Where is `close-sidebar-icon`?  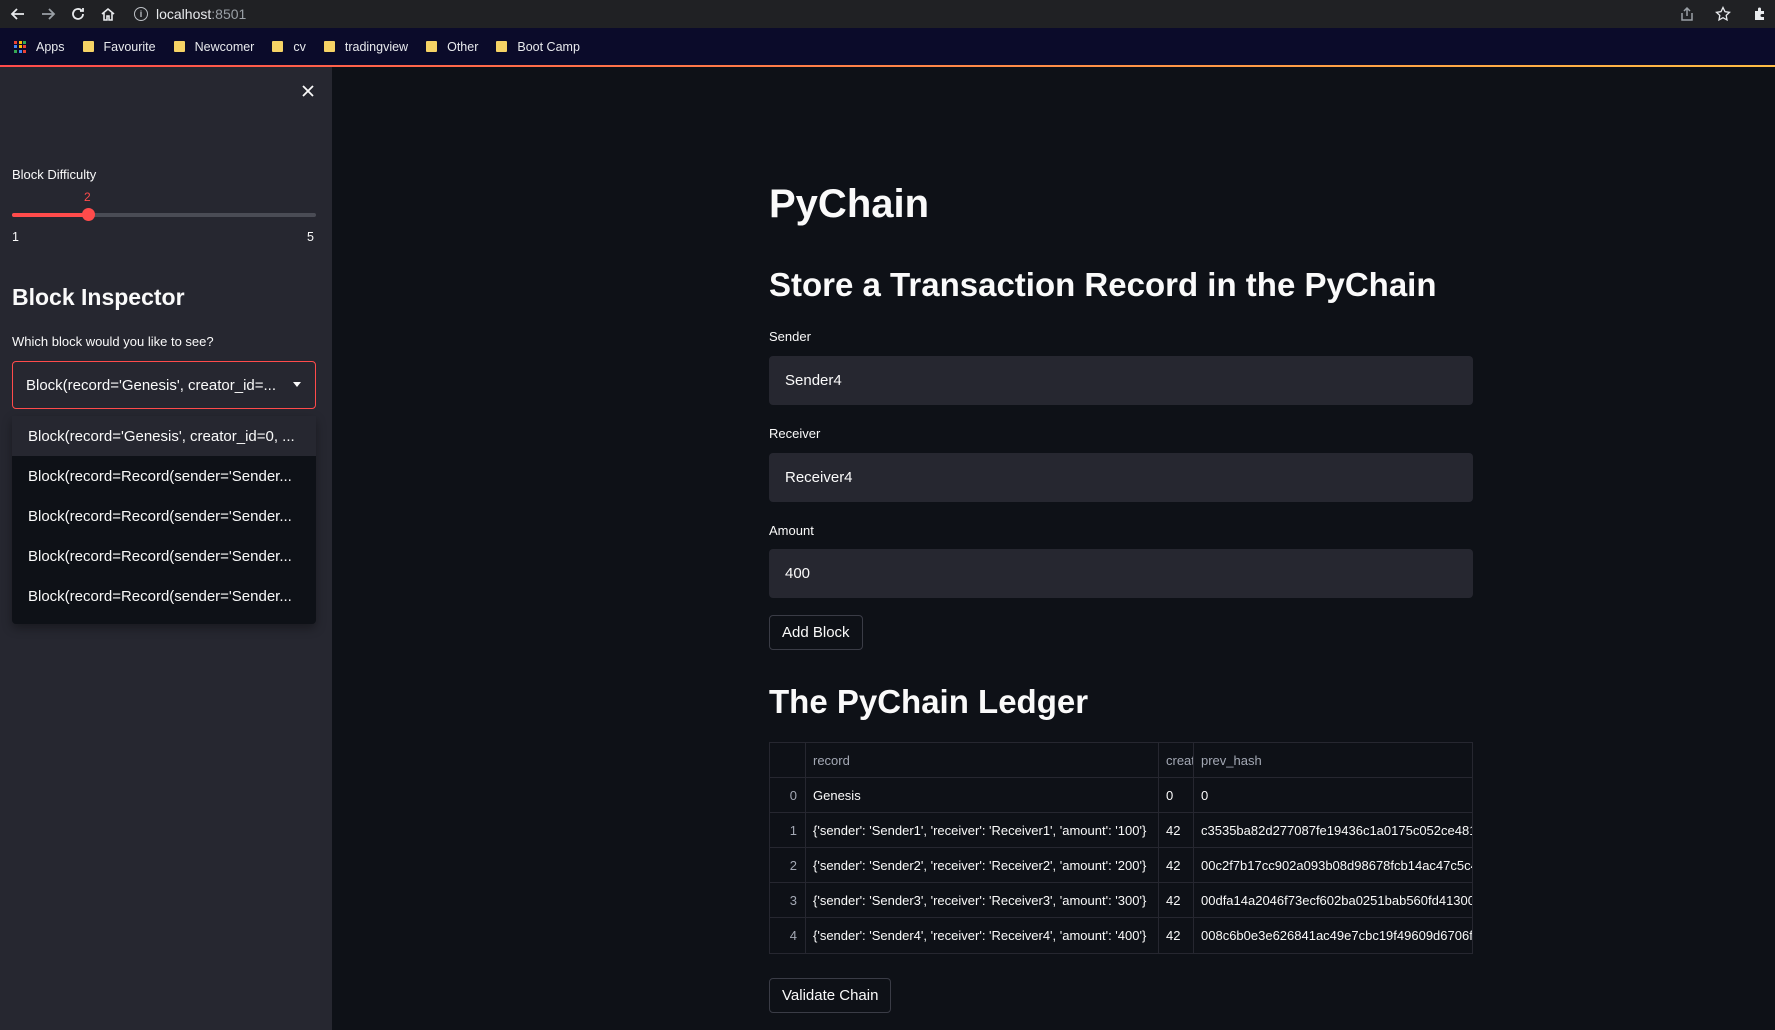 close-sidebar-icon is located at coordinates (308, 91).